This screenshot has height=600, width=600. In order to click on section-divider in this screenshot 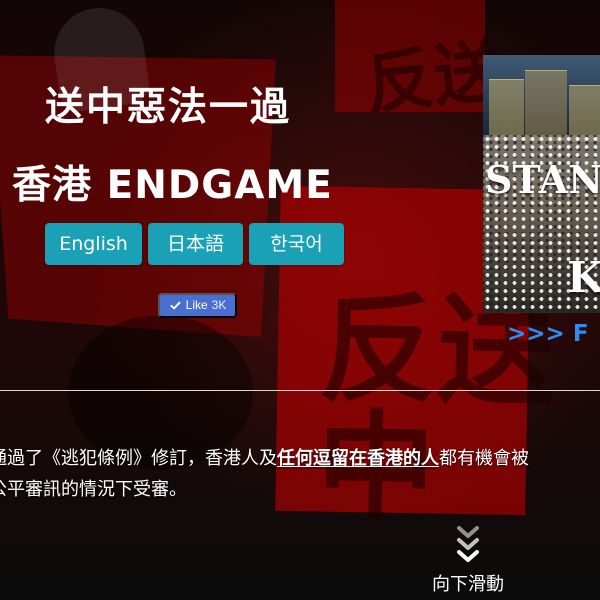, I will do `click(300, 390)`.